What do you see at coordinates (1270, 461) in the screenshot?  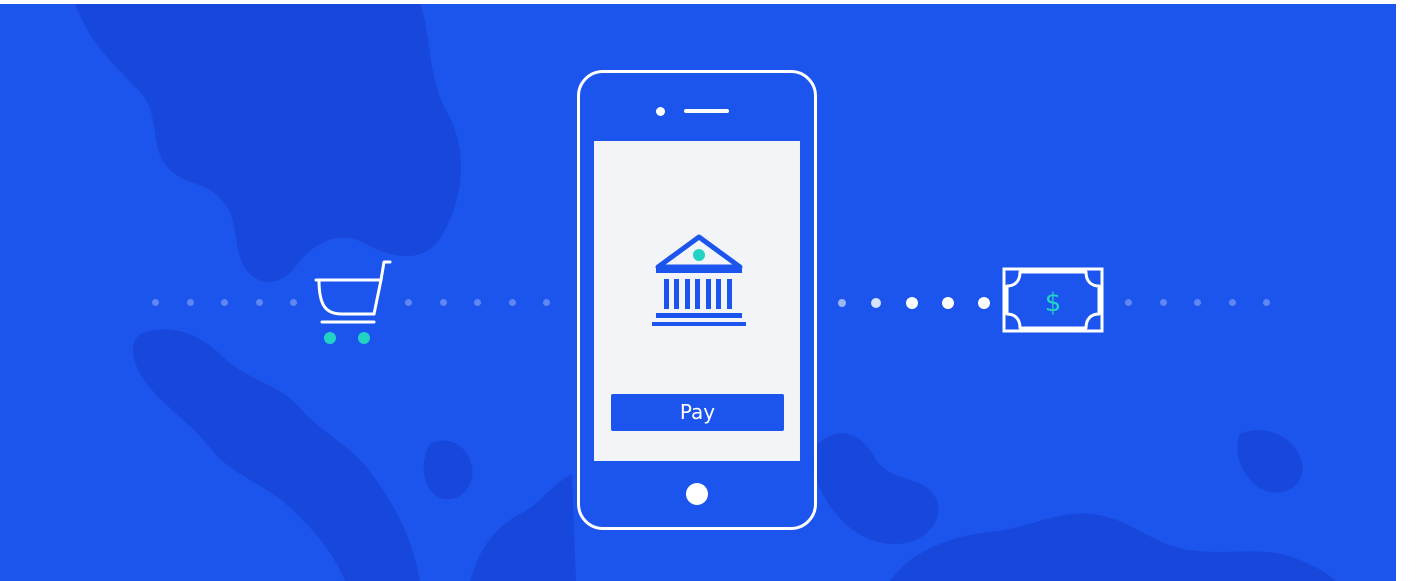 I see `map-landmass-far-right` at bounding box center [1270, 461].